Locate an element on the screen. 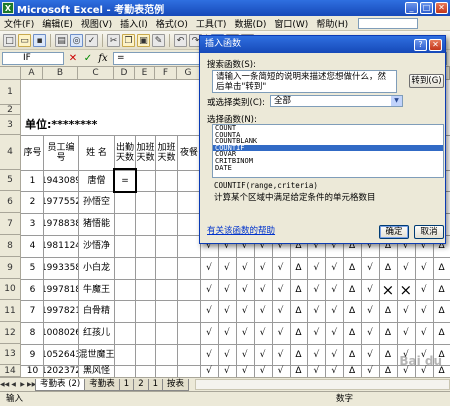 The height and width of the screenshot is (406, 450). overtime-days-header: 加班天数 is located at coordinates (145, 153).